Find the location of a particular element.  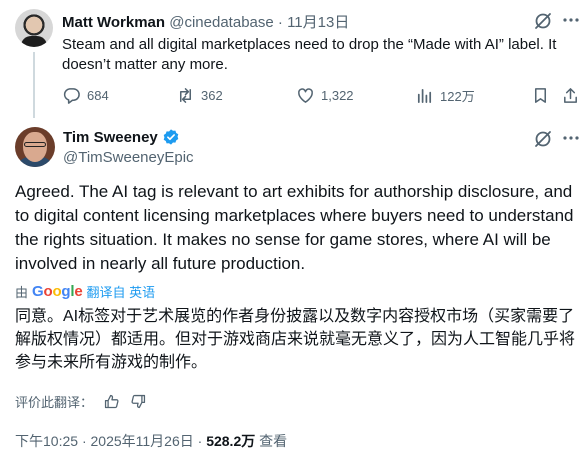

retweet-count: 362 is located at coordinates (212, 95).